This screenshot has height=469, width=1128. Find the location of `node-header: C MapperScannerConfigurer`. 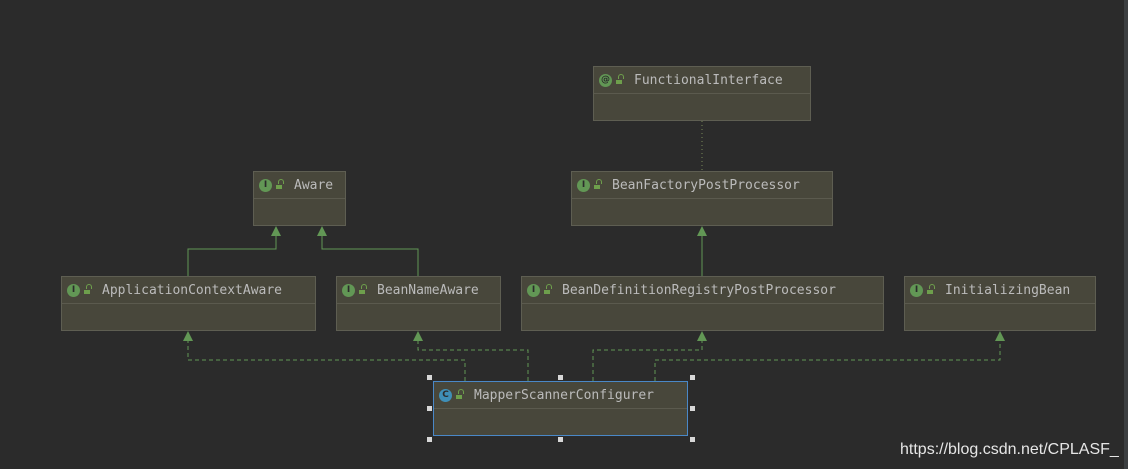

node-header: C MapperScannerConfigurer is located at coordinates (560, 395).